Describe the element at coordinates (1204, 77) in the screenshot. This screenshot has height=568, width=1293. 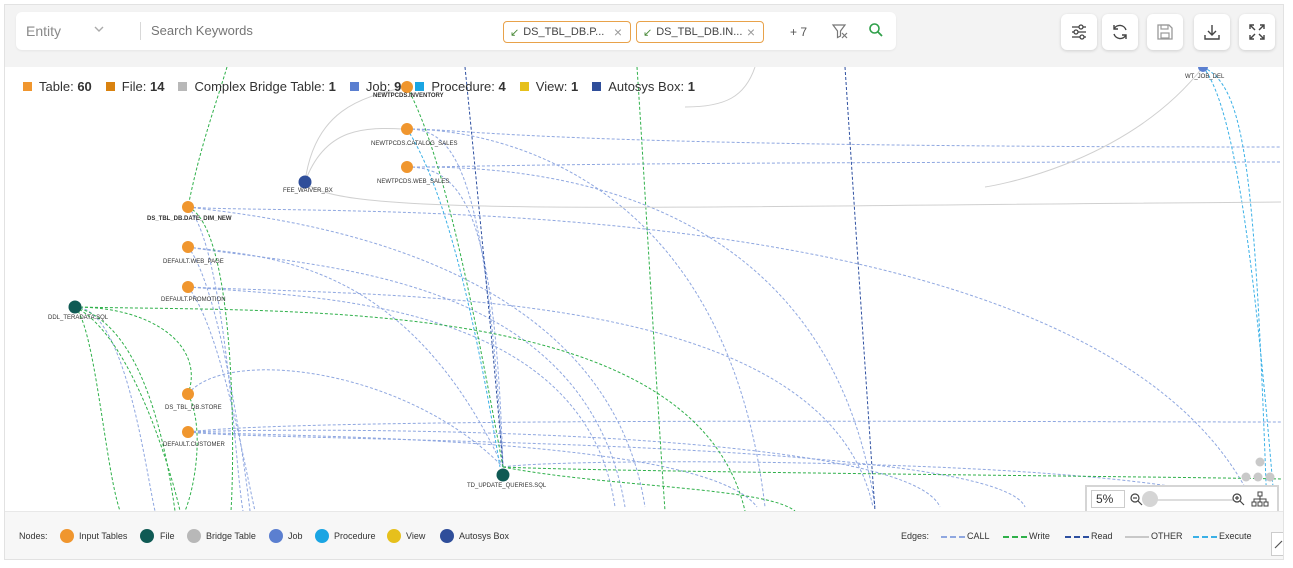
I see `node-label: WT_JOB_DEL` at that location.